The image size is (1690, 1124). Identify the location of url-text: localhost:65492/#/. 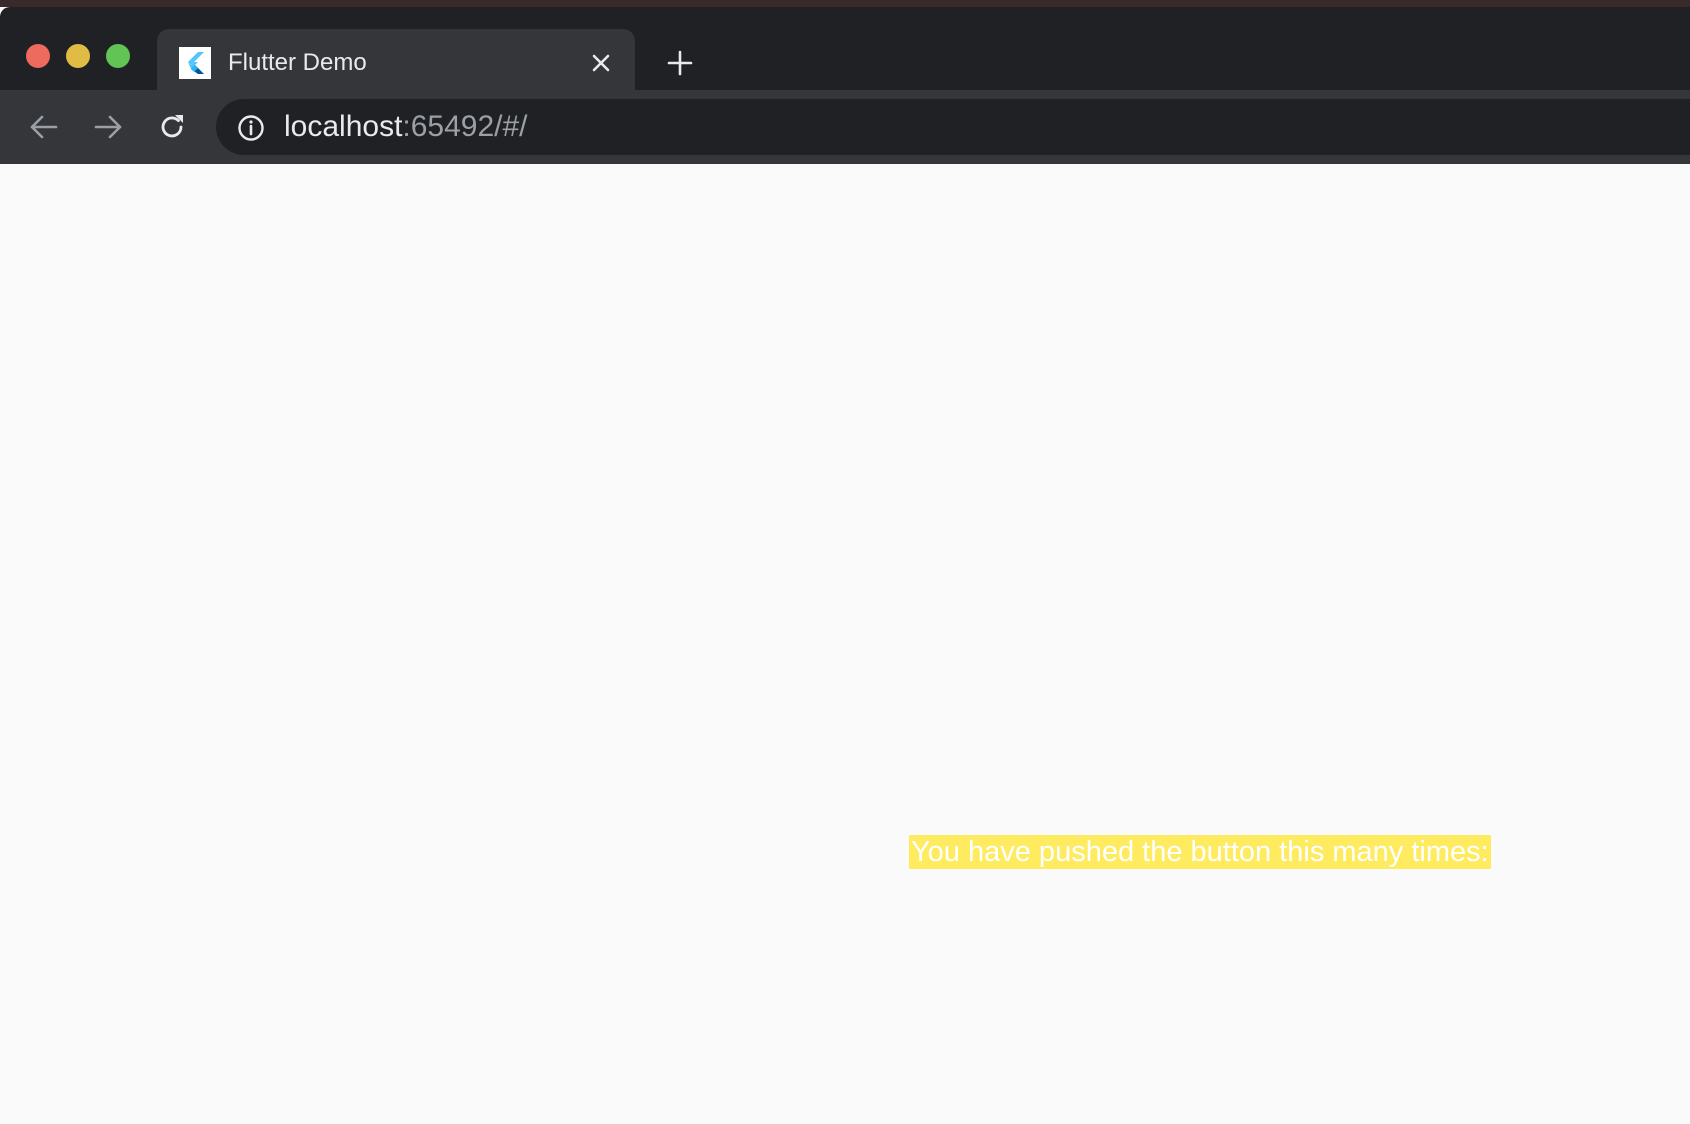
(406, 127).